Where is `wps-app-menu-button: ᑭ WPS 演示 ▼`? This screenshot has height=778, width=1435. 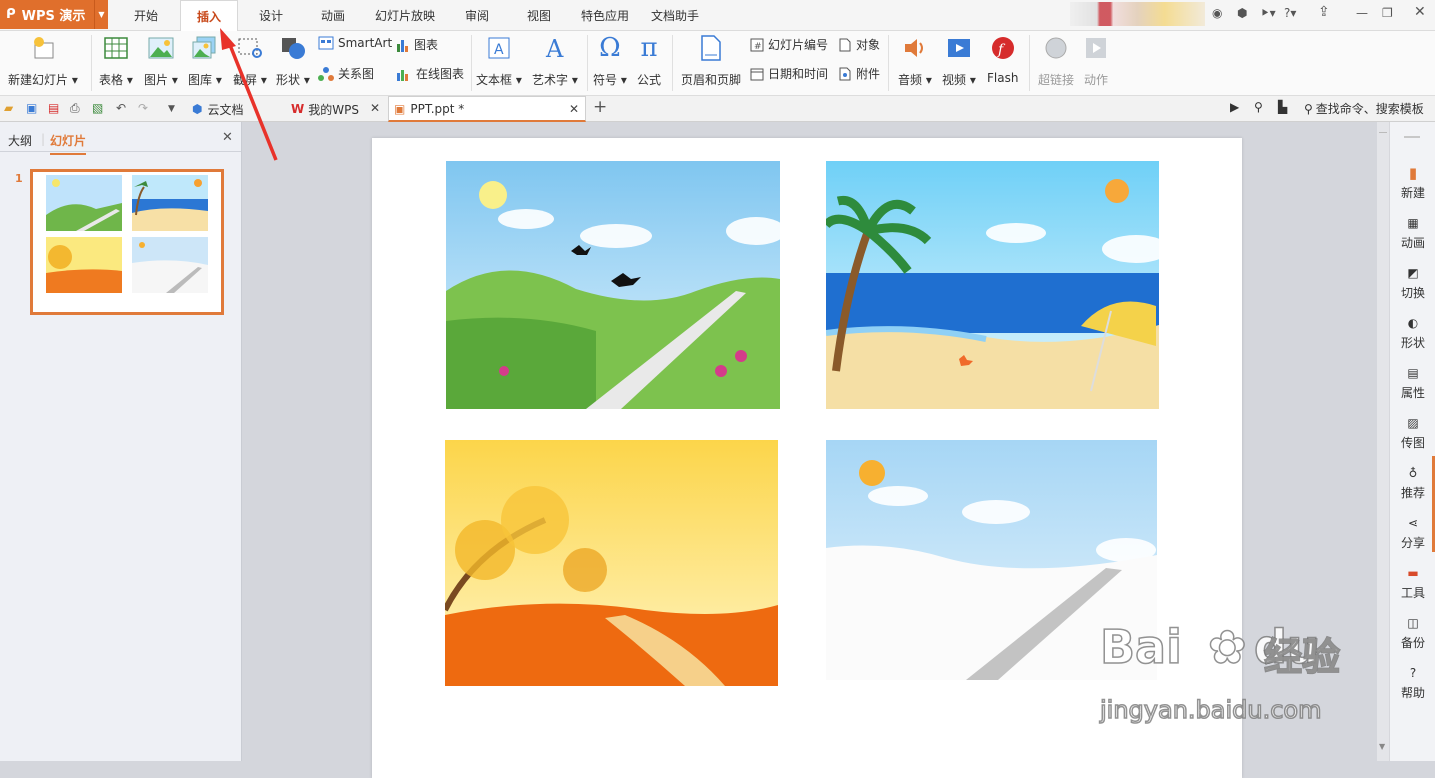
wps-app-menu-button: ᑭ WPS 演示 ▼ is located at coordinates (54, 14).